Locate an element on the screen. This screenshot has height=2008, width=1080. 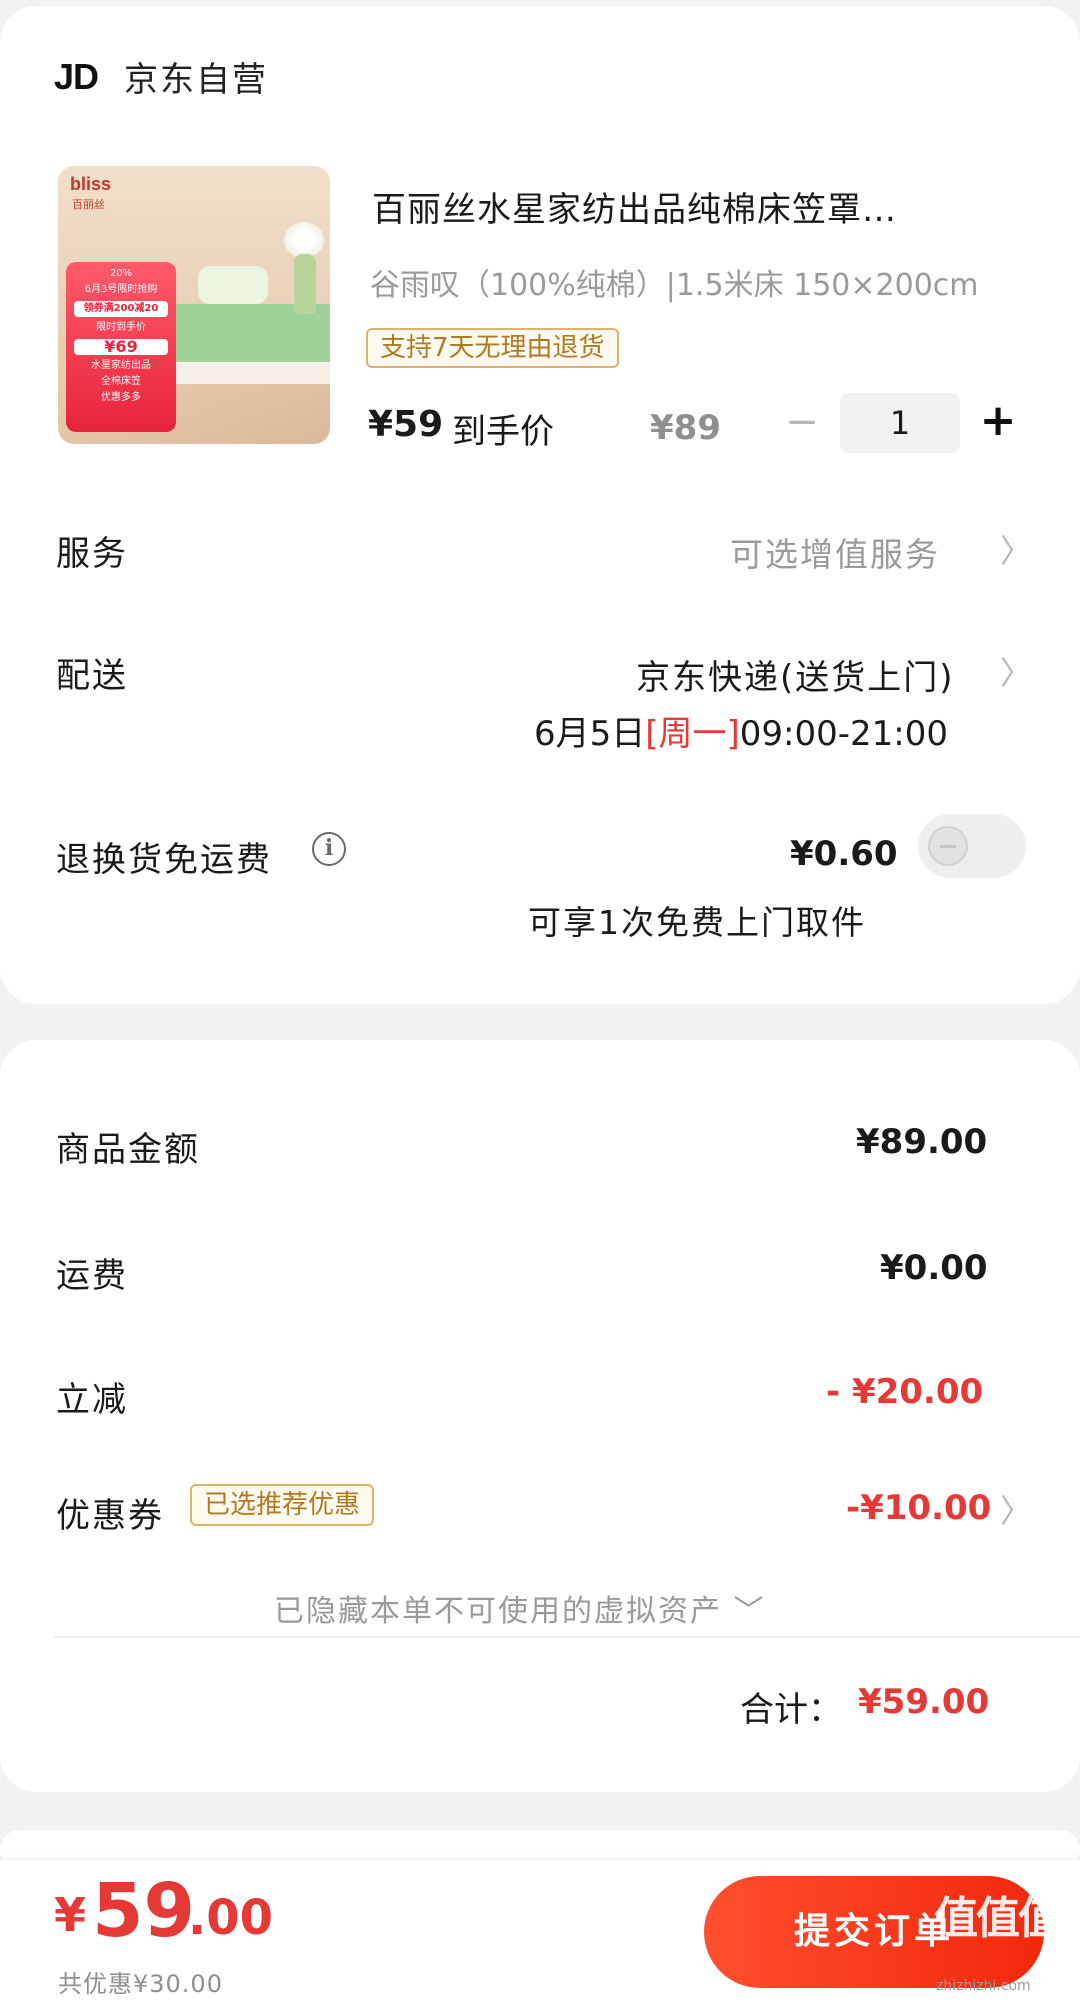
service-label: 服务 is located at coordinates (92, 554).